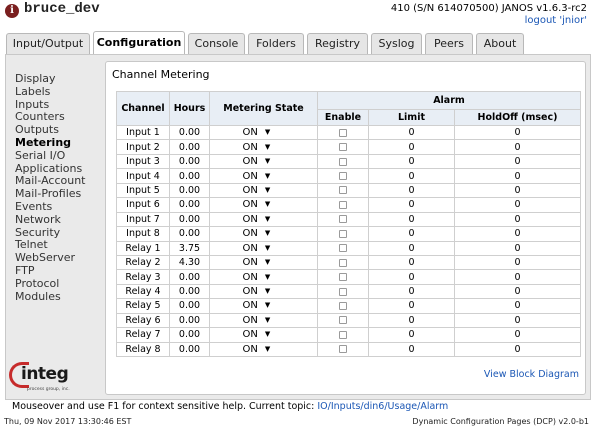 This screenshot has height=427, width=593. Describe the element at coordinates (500, 44) in the screenshot. I see `tab-about: About` at that location.